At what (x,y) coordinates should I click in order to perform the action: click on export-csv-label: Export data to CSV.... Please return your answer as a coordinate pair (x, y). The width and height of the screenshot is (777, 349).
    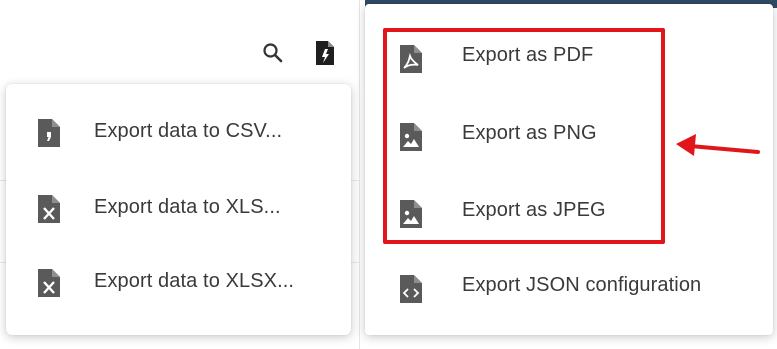
    Looking at the image, I should click on (188, 131).